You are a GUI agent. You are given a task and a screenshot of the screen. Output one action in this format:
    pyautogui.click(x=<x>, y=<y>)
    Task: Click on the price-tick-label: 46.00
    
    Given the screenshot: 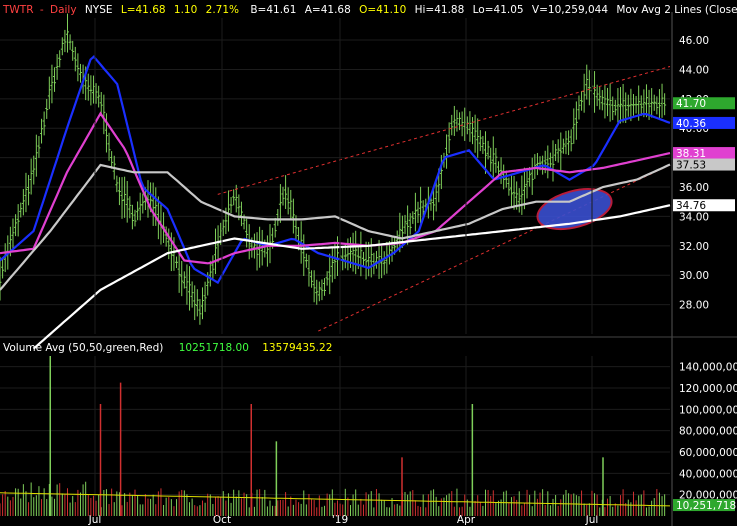 What is the action you would take?
    pyautogui.click(x=694, y=41)
    